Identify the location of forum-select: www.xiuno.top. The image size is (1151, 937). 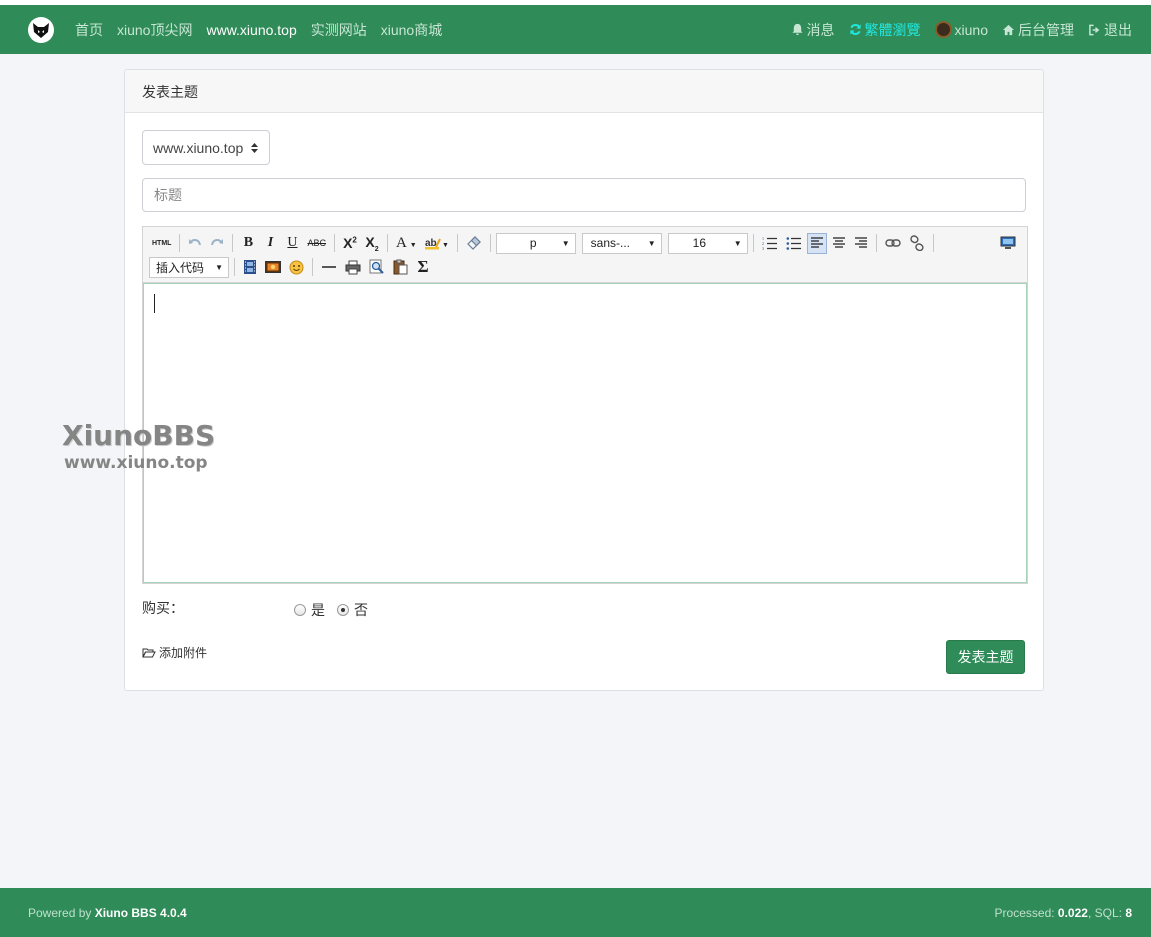
(206, 147).